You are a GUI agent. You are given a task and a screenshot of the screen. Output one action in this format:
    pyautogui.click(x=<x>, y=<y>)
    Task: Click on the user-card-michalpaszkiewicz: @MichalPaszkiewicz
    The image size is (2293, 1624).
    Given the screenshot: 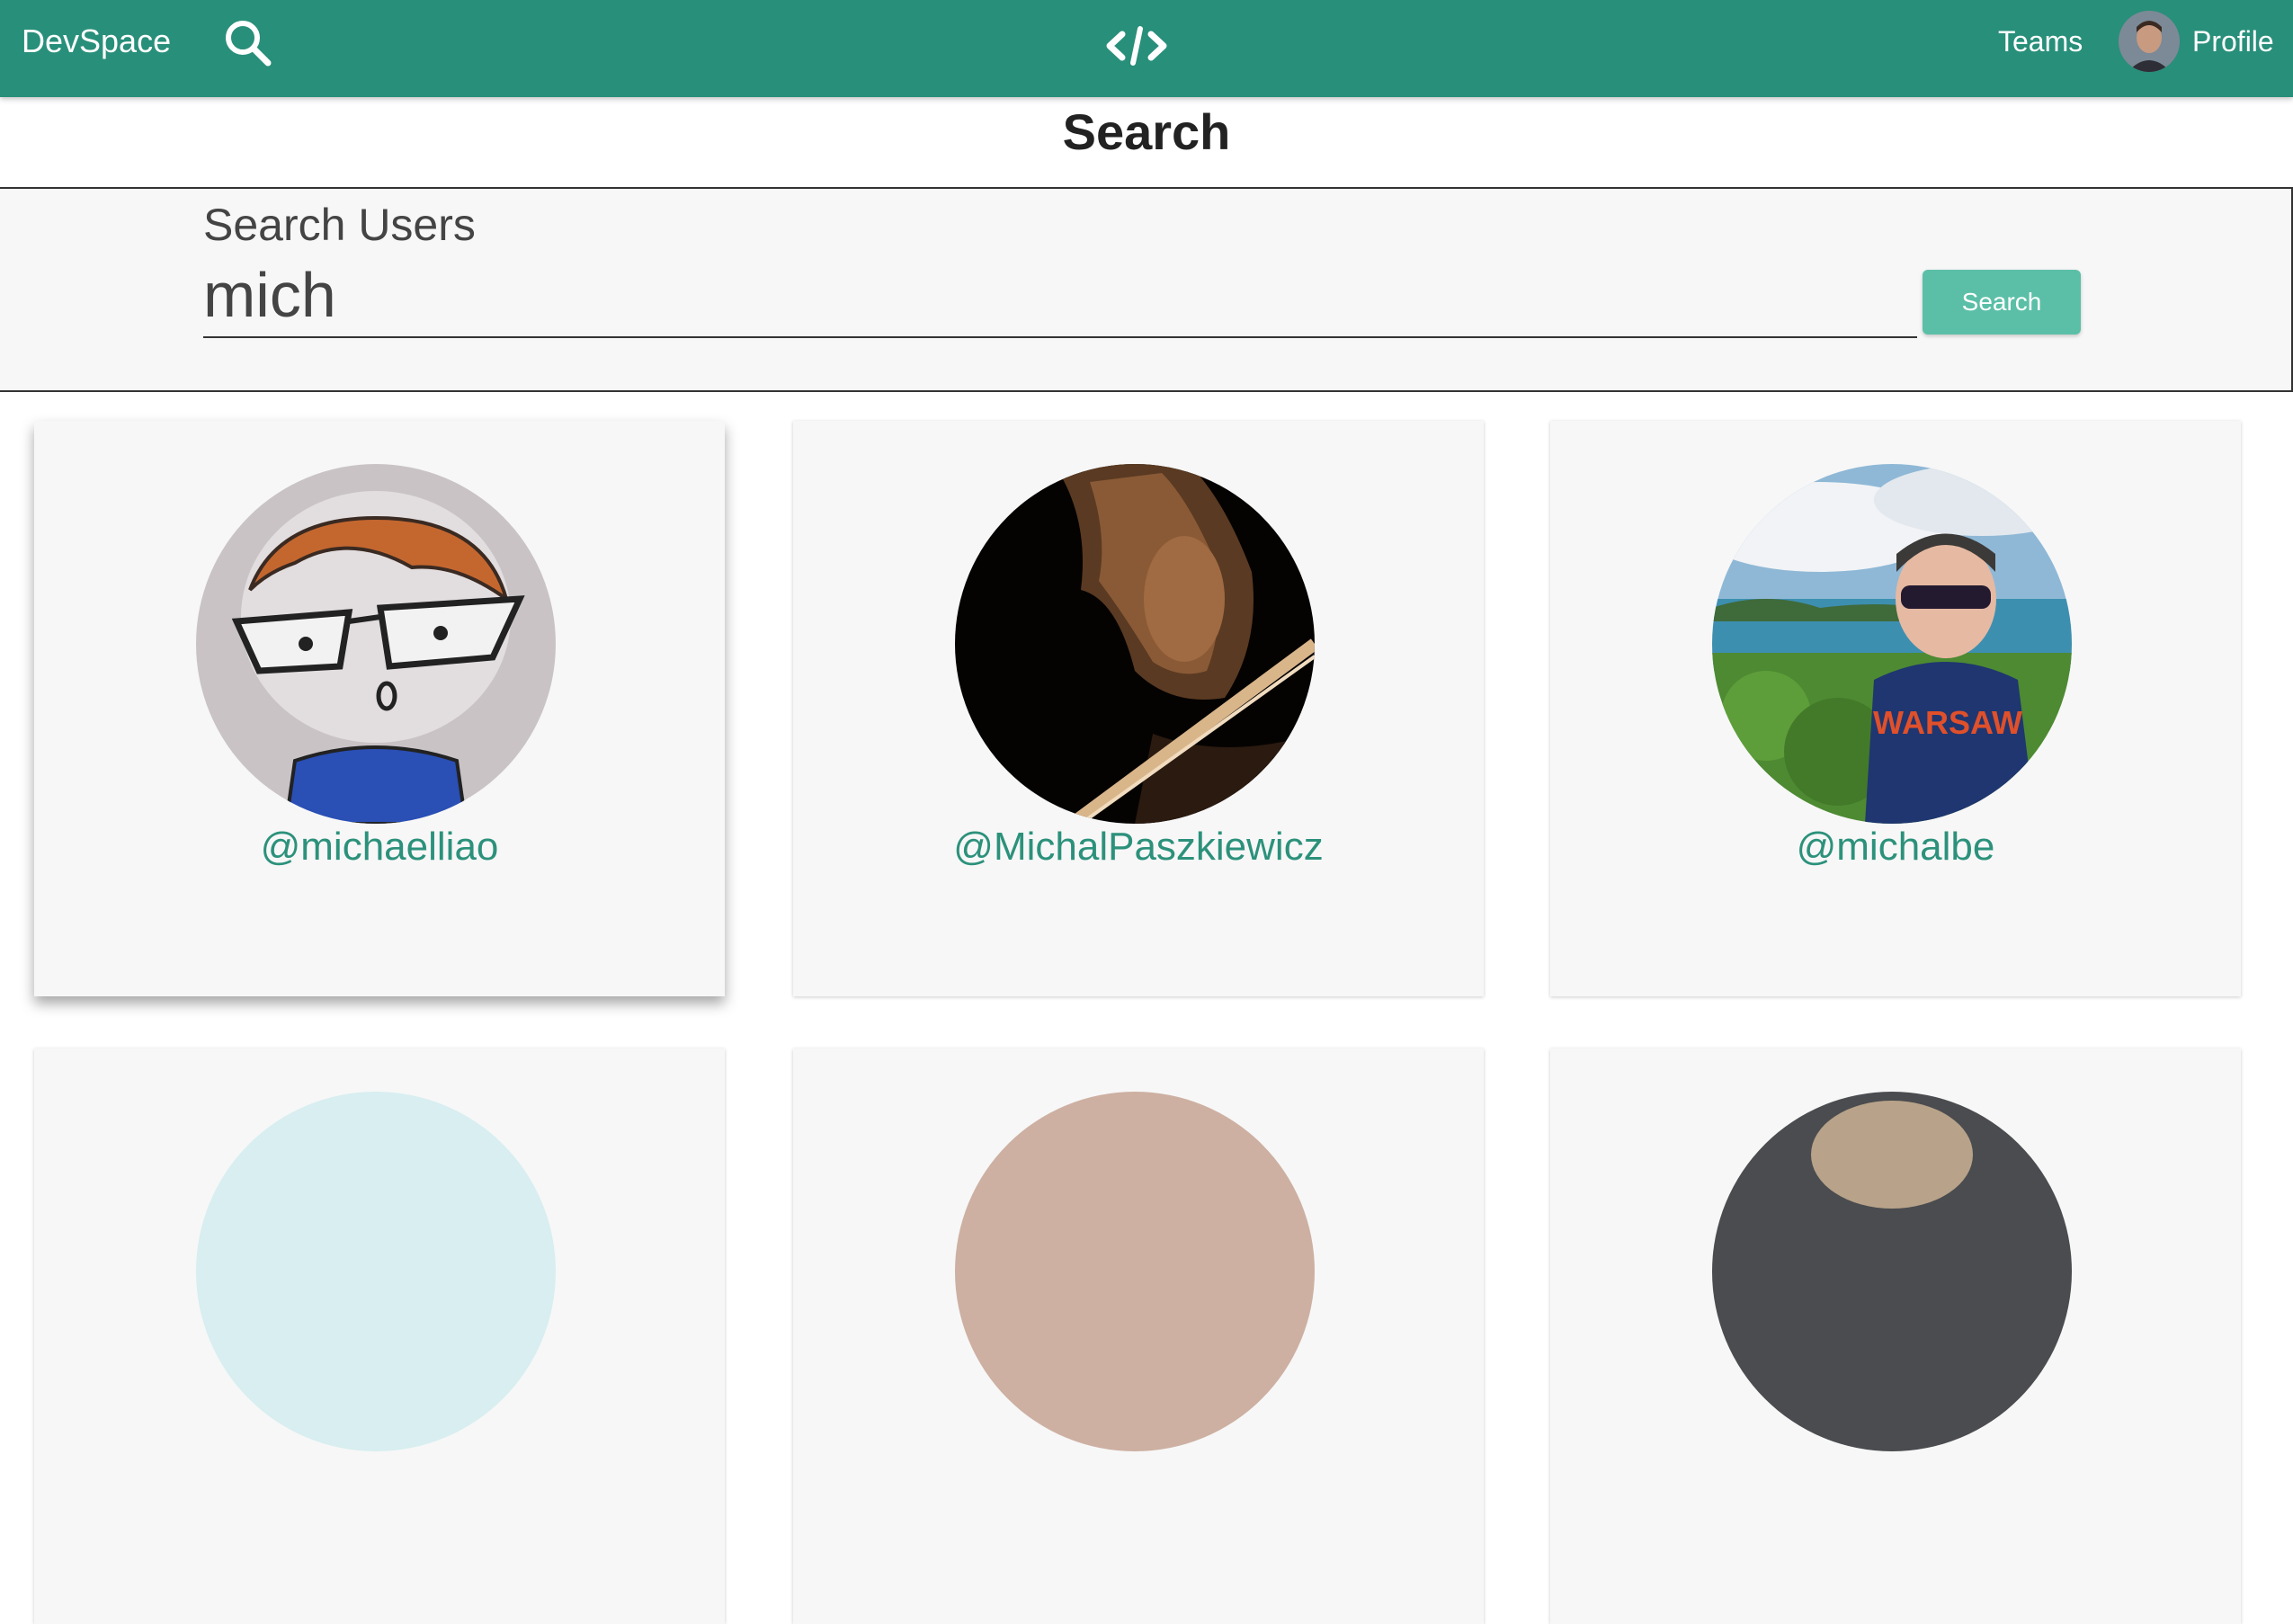 What is the action you would take?
    pyautogui.click(x=1138, y=708)
    